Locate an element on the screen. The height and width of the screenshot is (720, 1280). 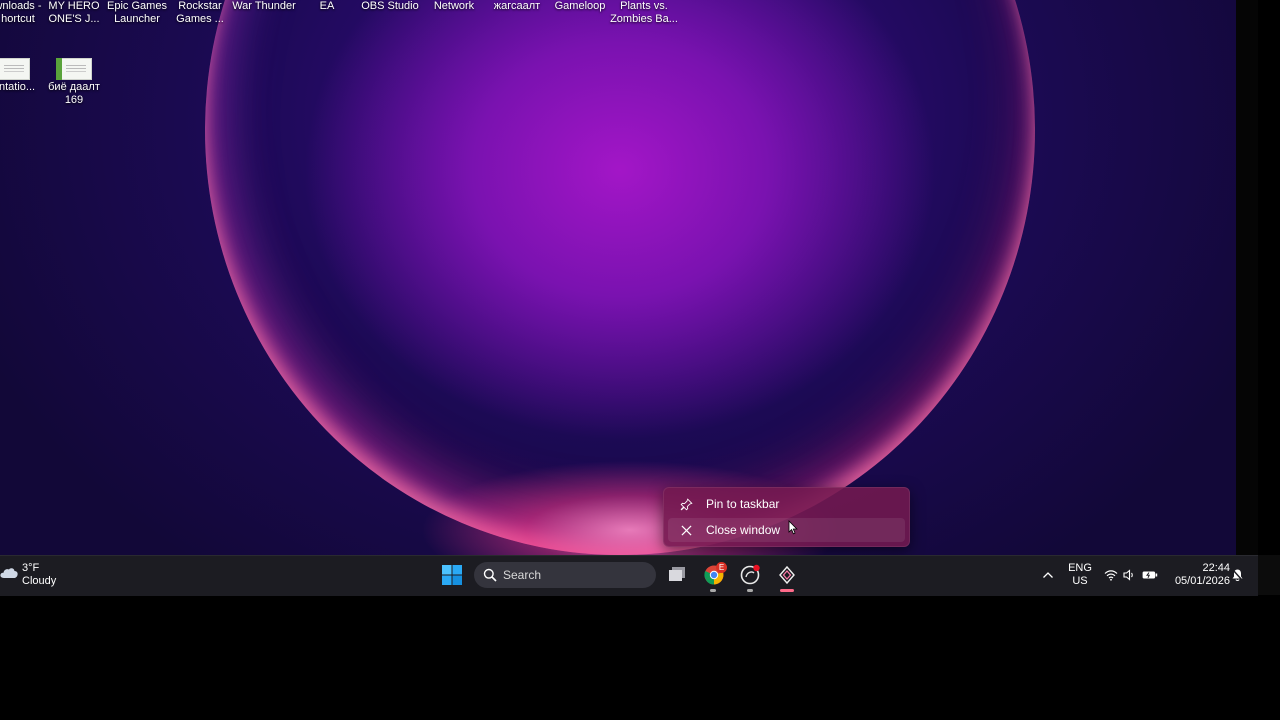
circle-app-icon is located at coordinates (750, 574).